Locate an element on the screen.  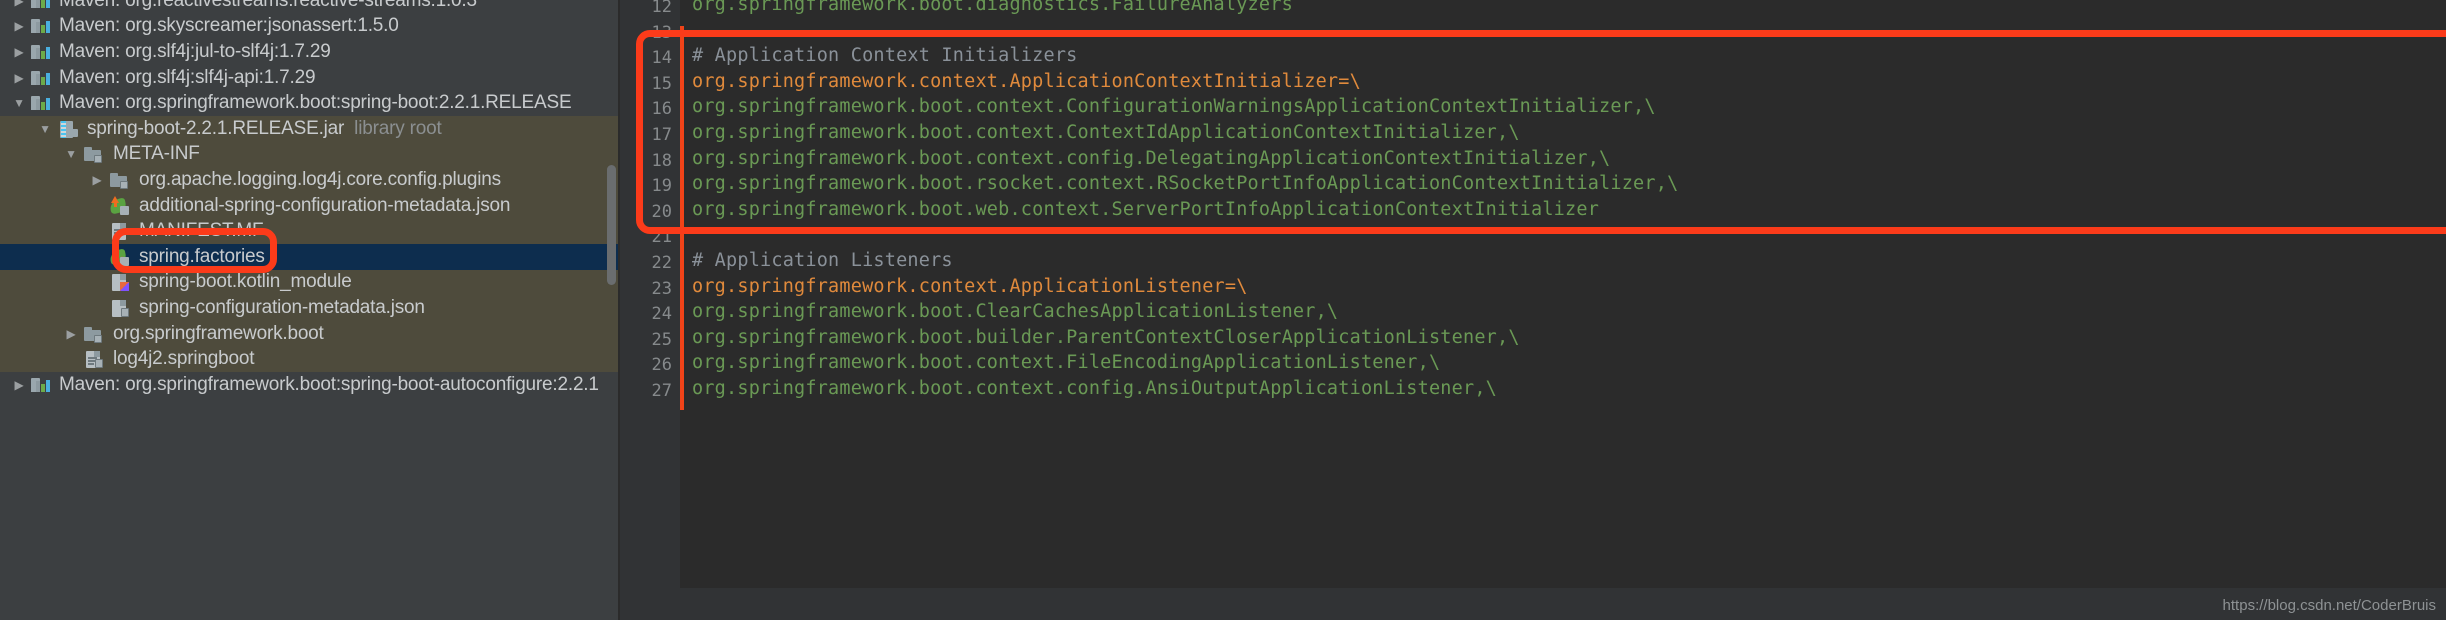
tree-row-label: Maven: org.skyscreamer:jsonassert:1.5.0 is located at coordinates (229, 26).